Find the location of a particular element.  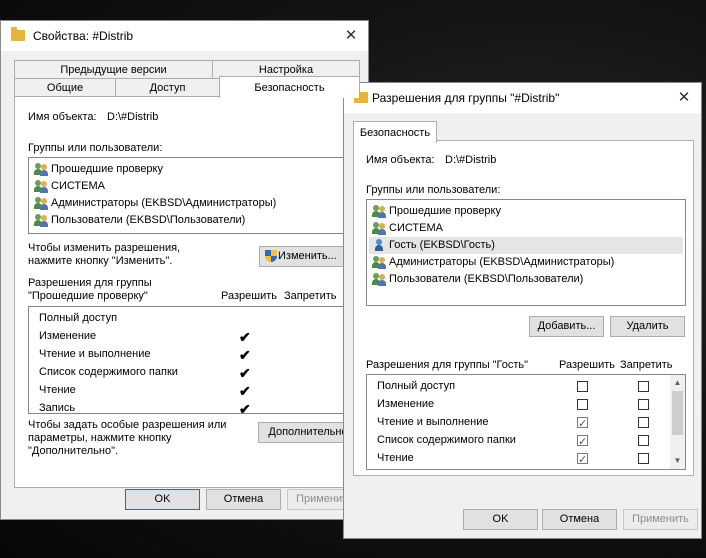

permissions-title: Разрешения для группы "Гость" is located at coordinates (447, 365).